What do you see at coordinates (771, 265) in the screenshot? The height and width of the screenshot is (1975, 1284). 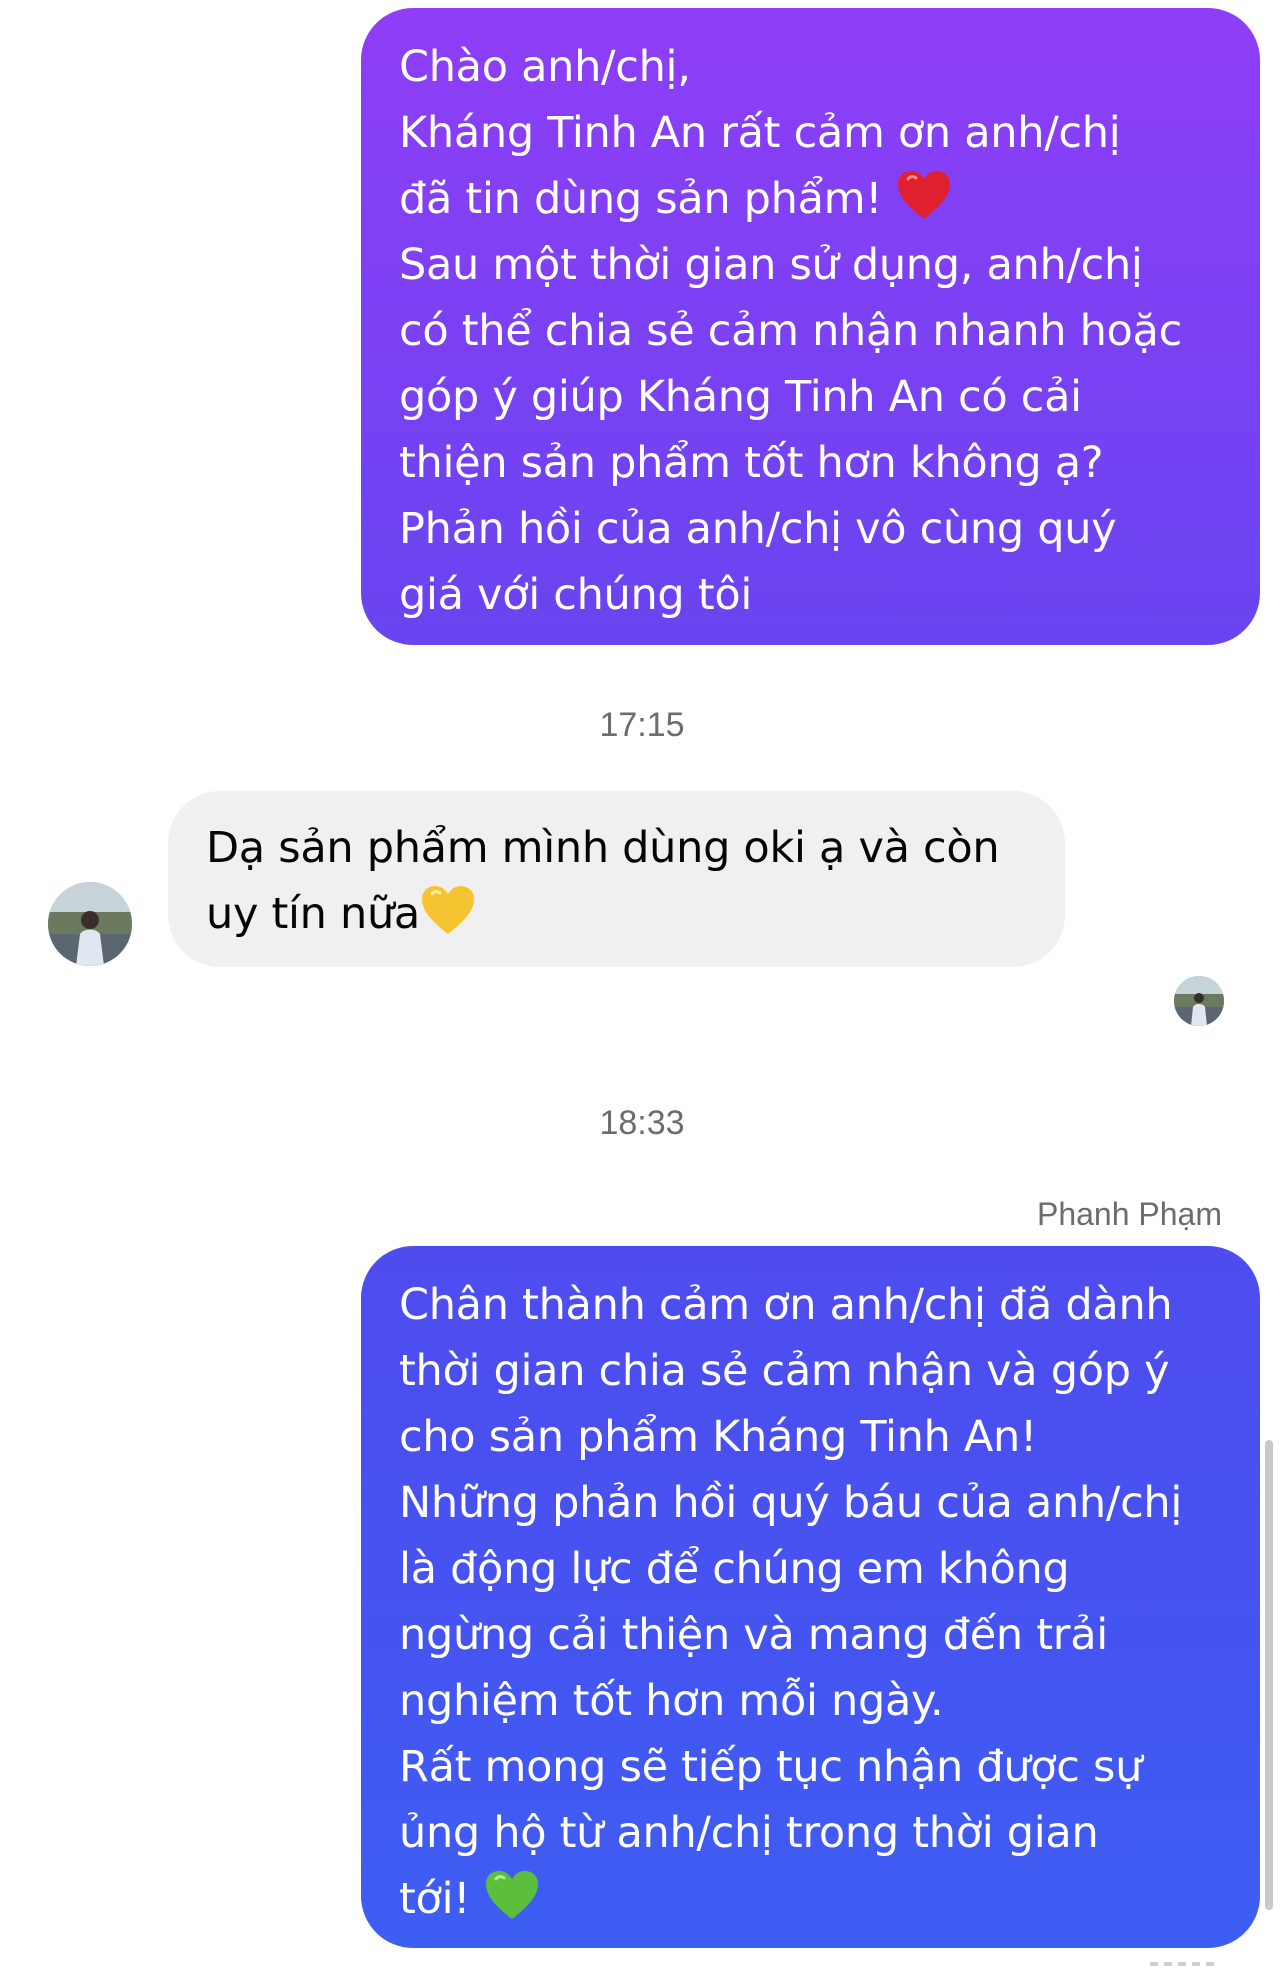 I see `message-line: Sau một thời gian sử dụng, anh/chị` at bounding box center [771, 265].